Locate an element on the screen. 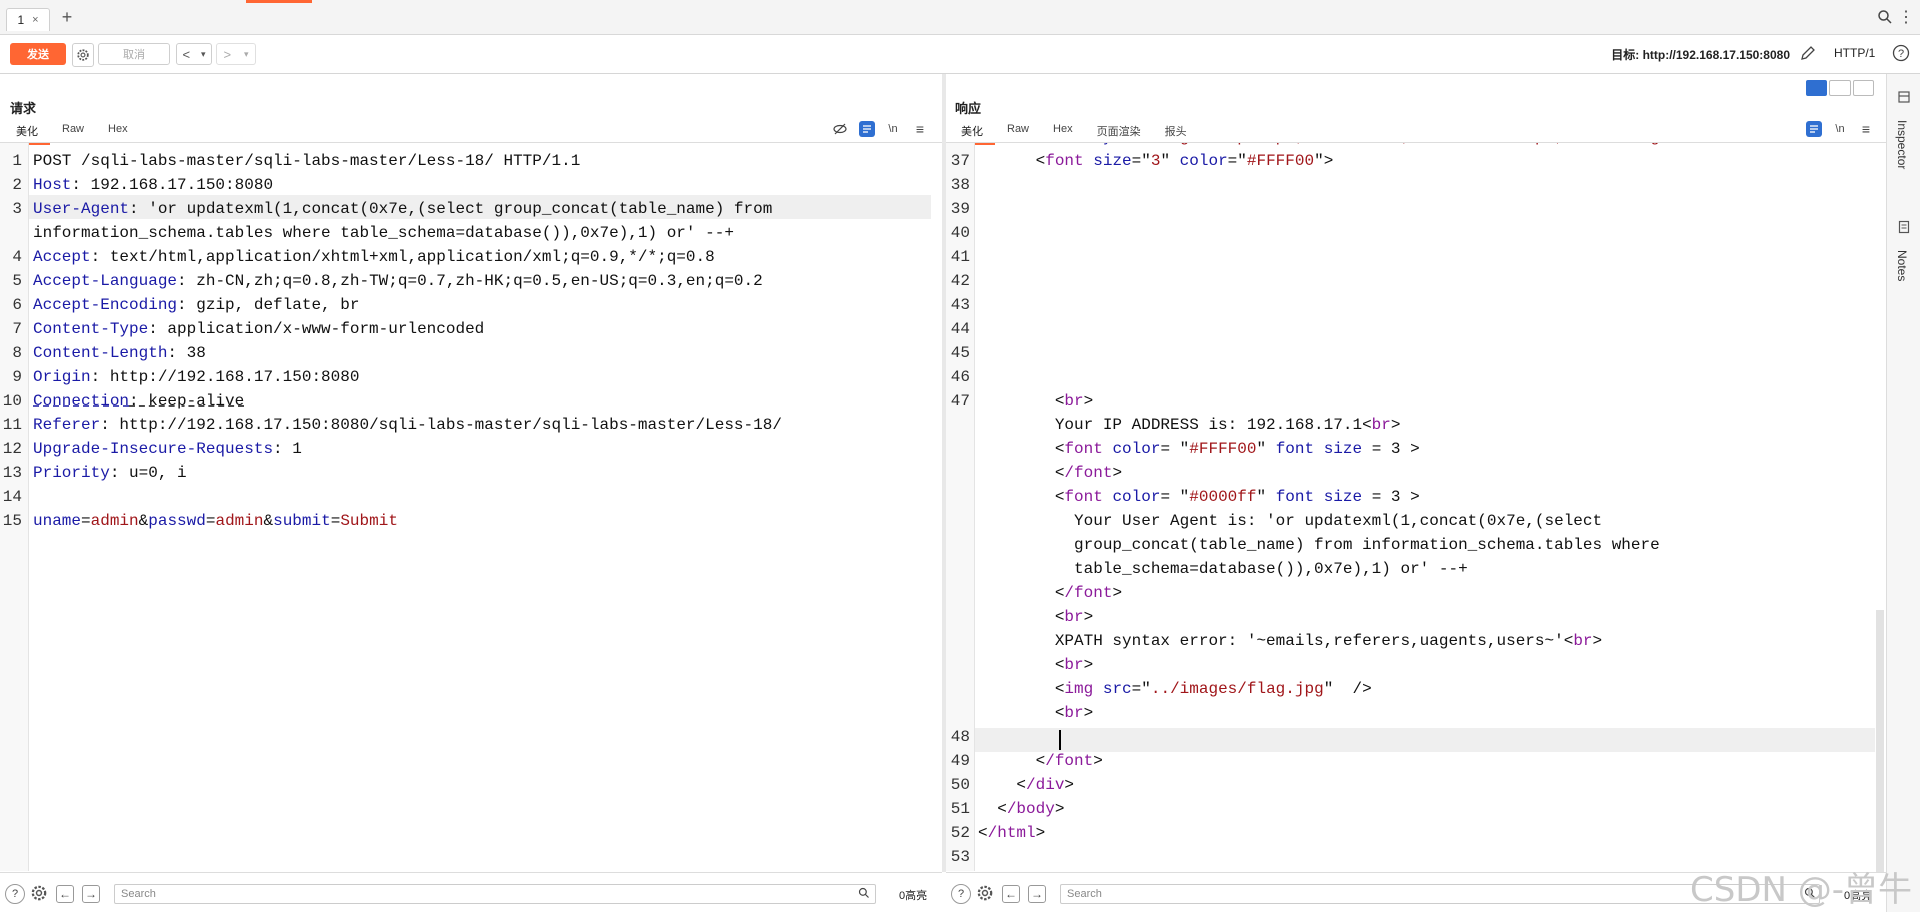  header-value: : keep-alive is located at coordinates (187, 401).